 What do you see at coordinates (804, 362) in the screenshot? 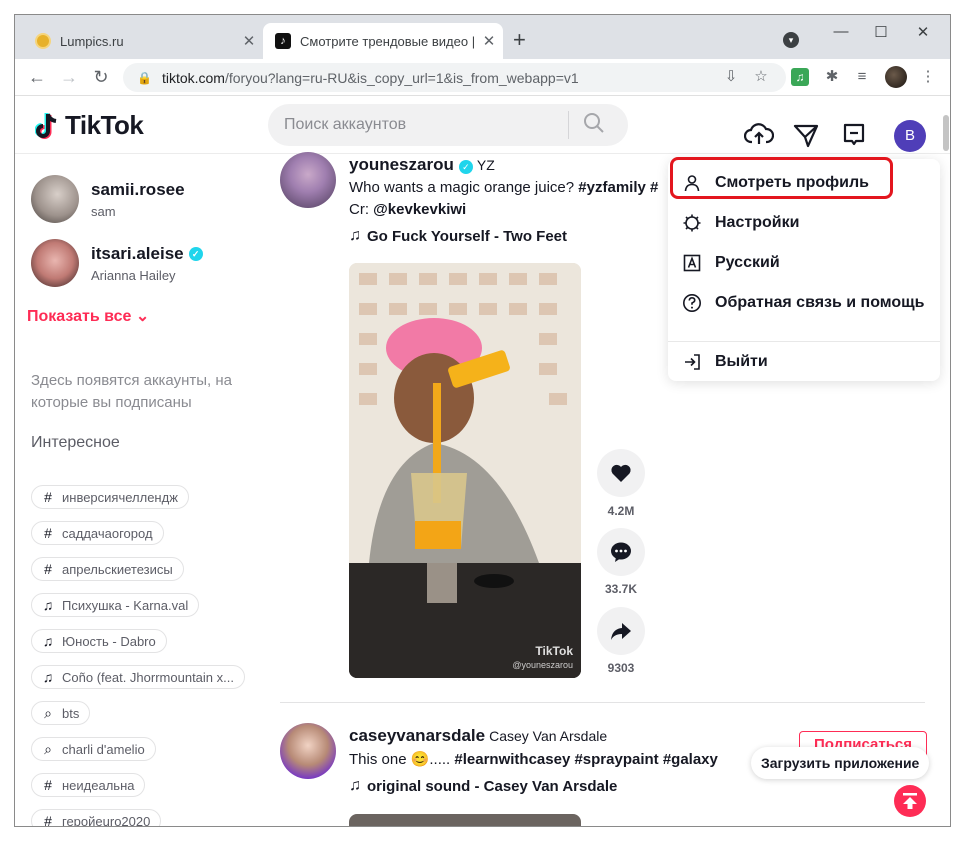
I see `menu-item-logout: Выйти` at bounding box center [804, 362].